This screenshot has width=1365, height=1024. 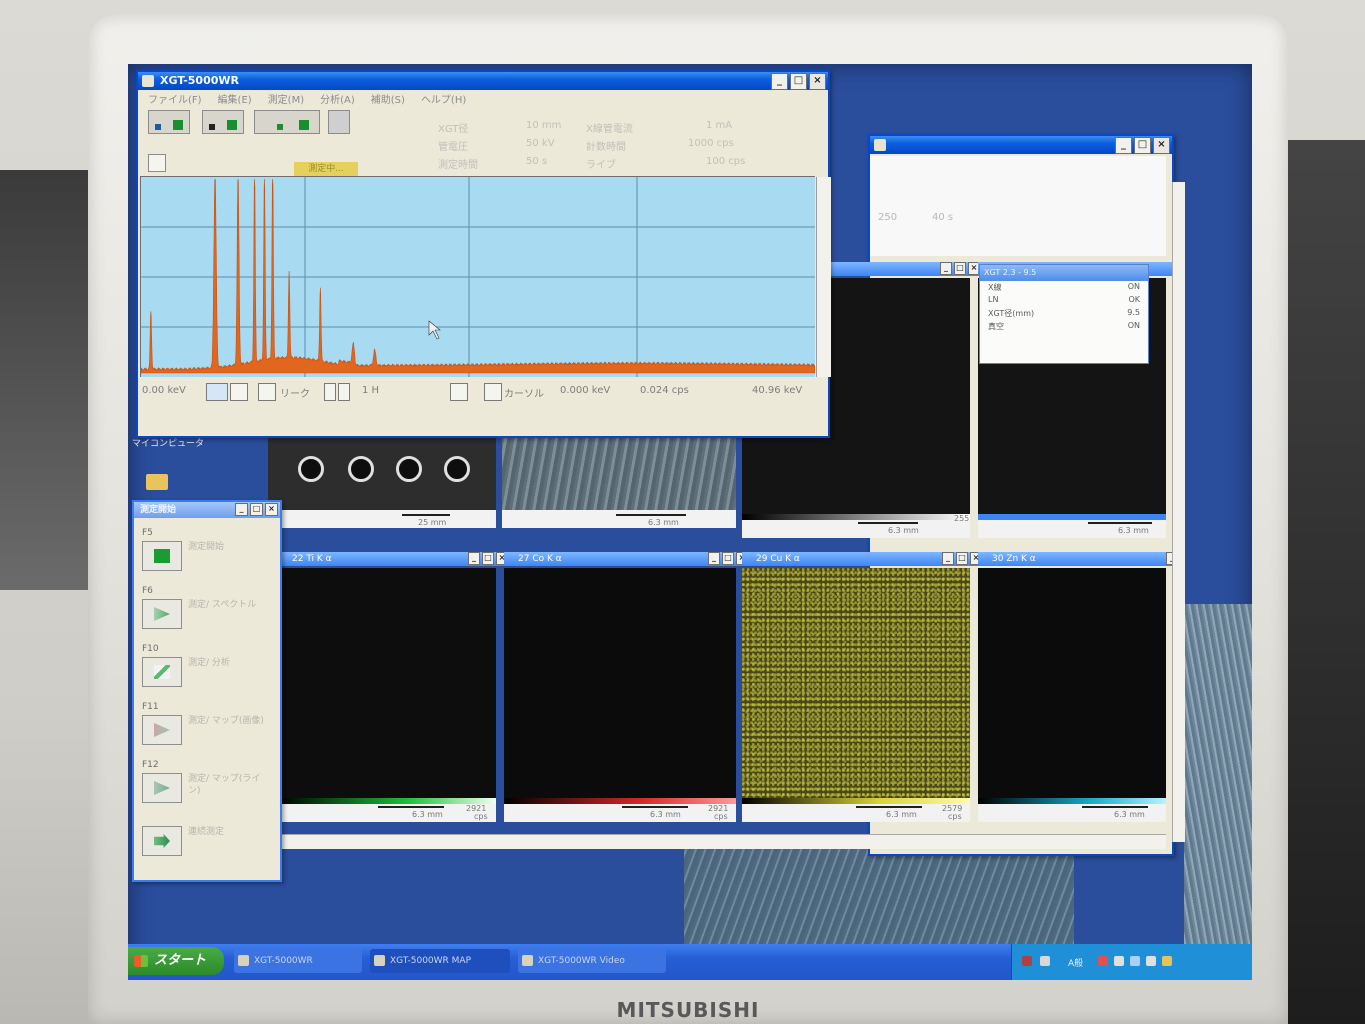 I want to click on peak-view-button, so click(x=223, y=122).